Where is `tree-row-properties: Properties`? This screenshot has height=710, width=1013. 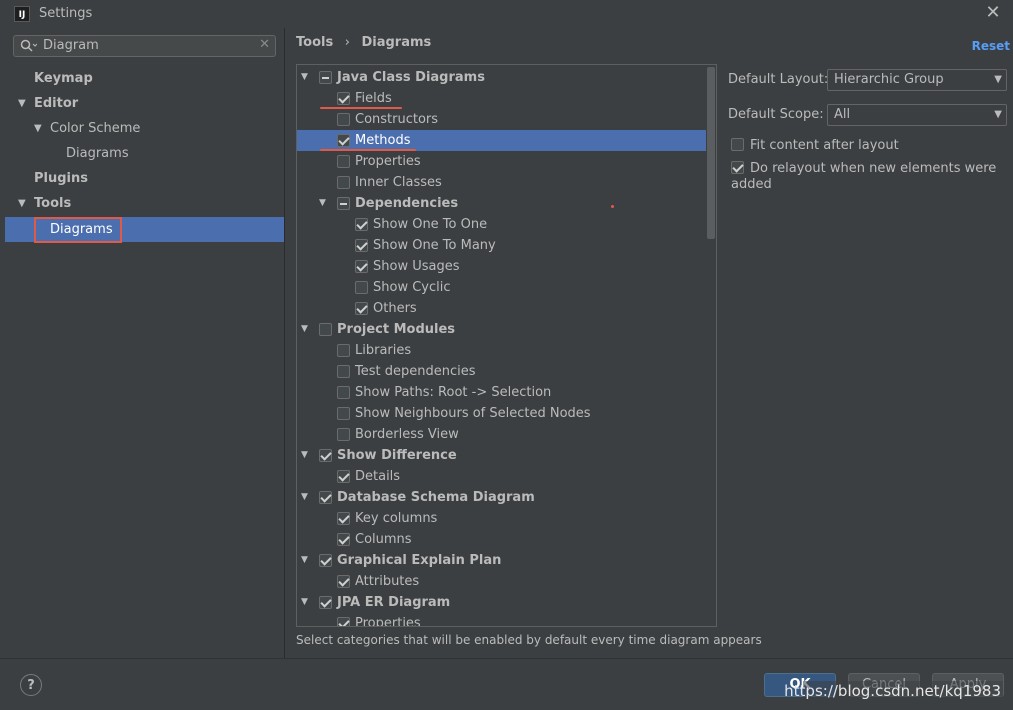 tree-row-properties: Properties is located at coordinates (502, 161).